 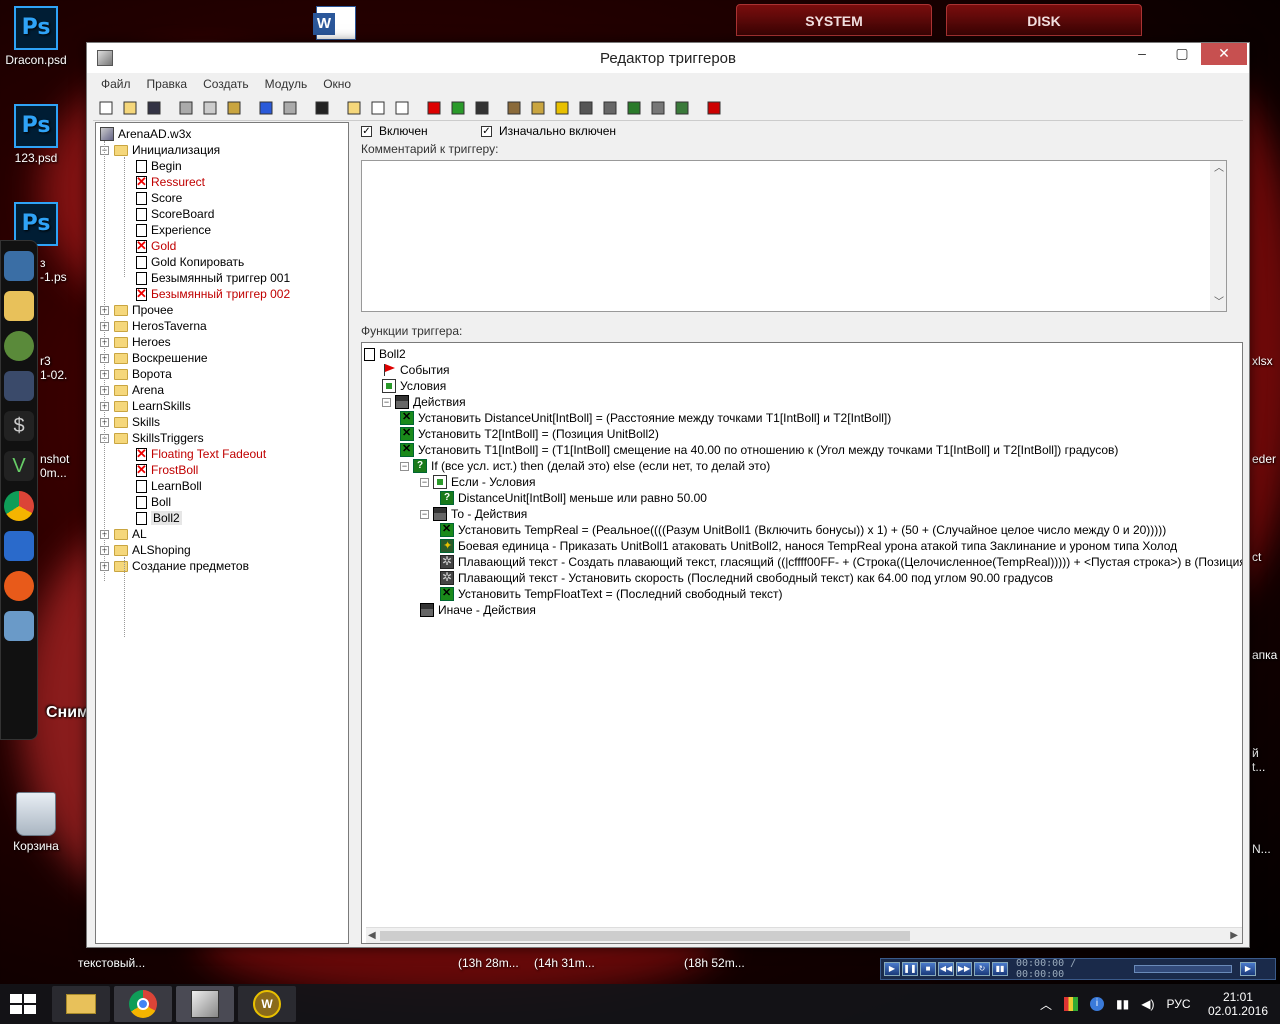 What do you see at coordinates (1046, 1004) in the screenshot?
I see `show-hidden-icons-icon: ︿` at bounding box center [1046, 1004].